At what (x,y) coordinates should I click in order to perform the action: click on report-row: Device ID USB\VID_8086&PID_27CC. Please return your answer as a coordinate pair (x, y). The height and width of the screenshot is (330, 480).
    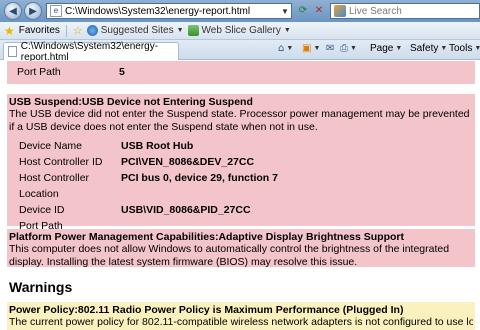
    Looking at the image, I should click on (241, 210).